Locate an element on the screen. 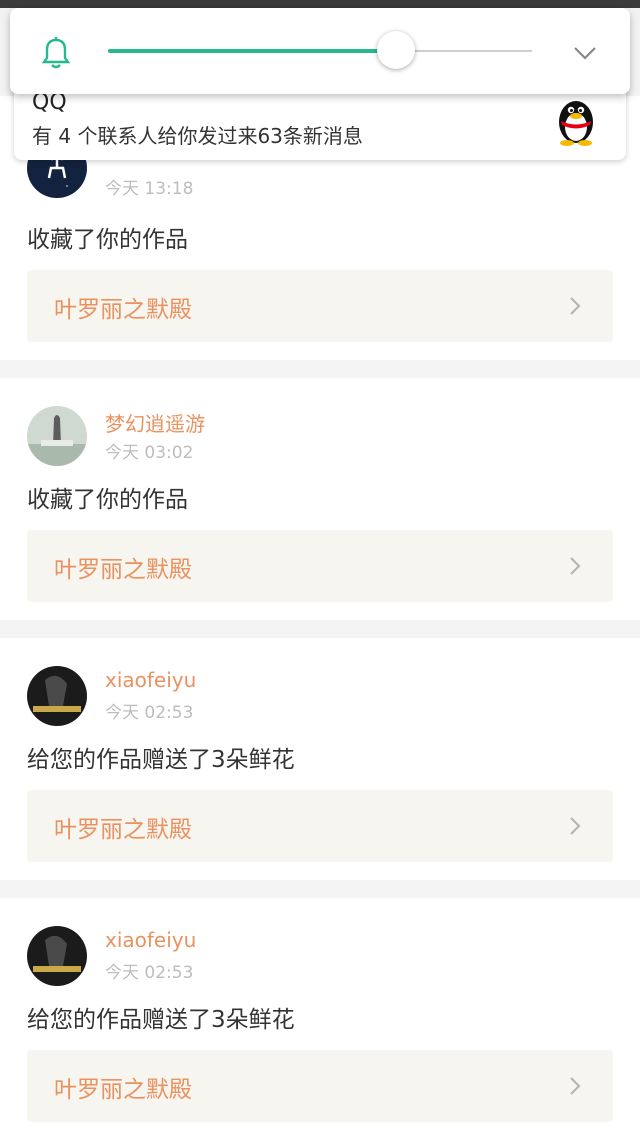 This screenshot has width=640, height=1140. timestamp: 今天 13:18 is located at coordinates (149, 189).